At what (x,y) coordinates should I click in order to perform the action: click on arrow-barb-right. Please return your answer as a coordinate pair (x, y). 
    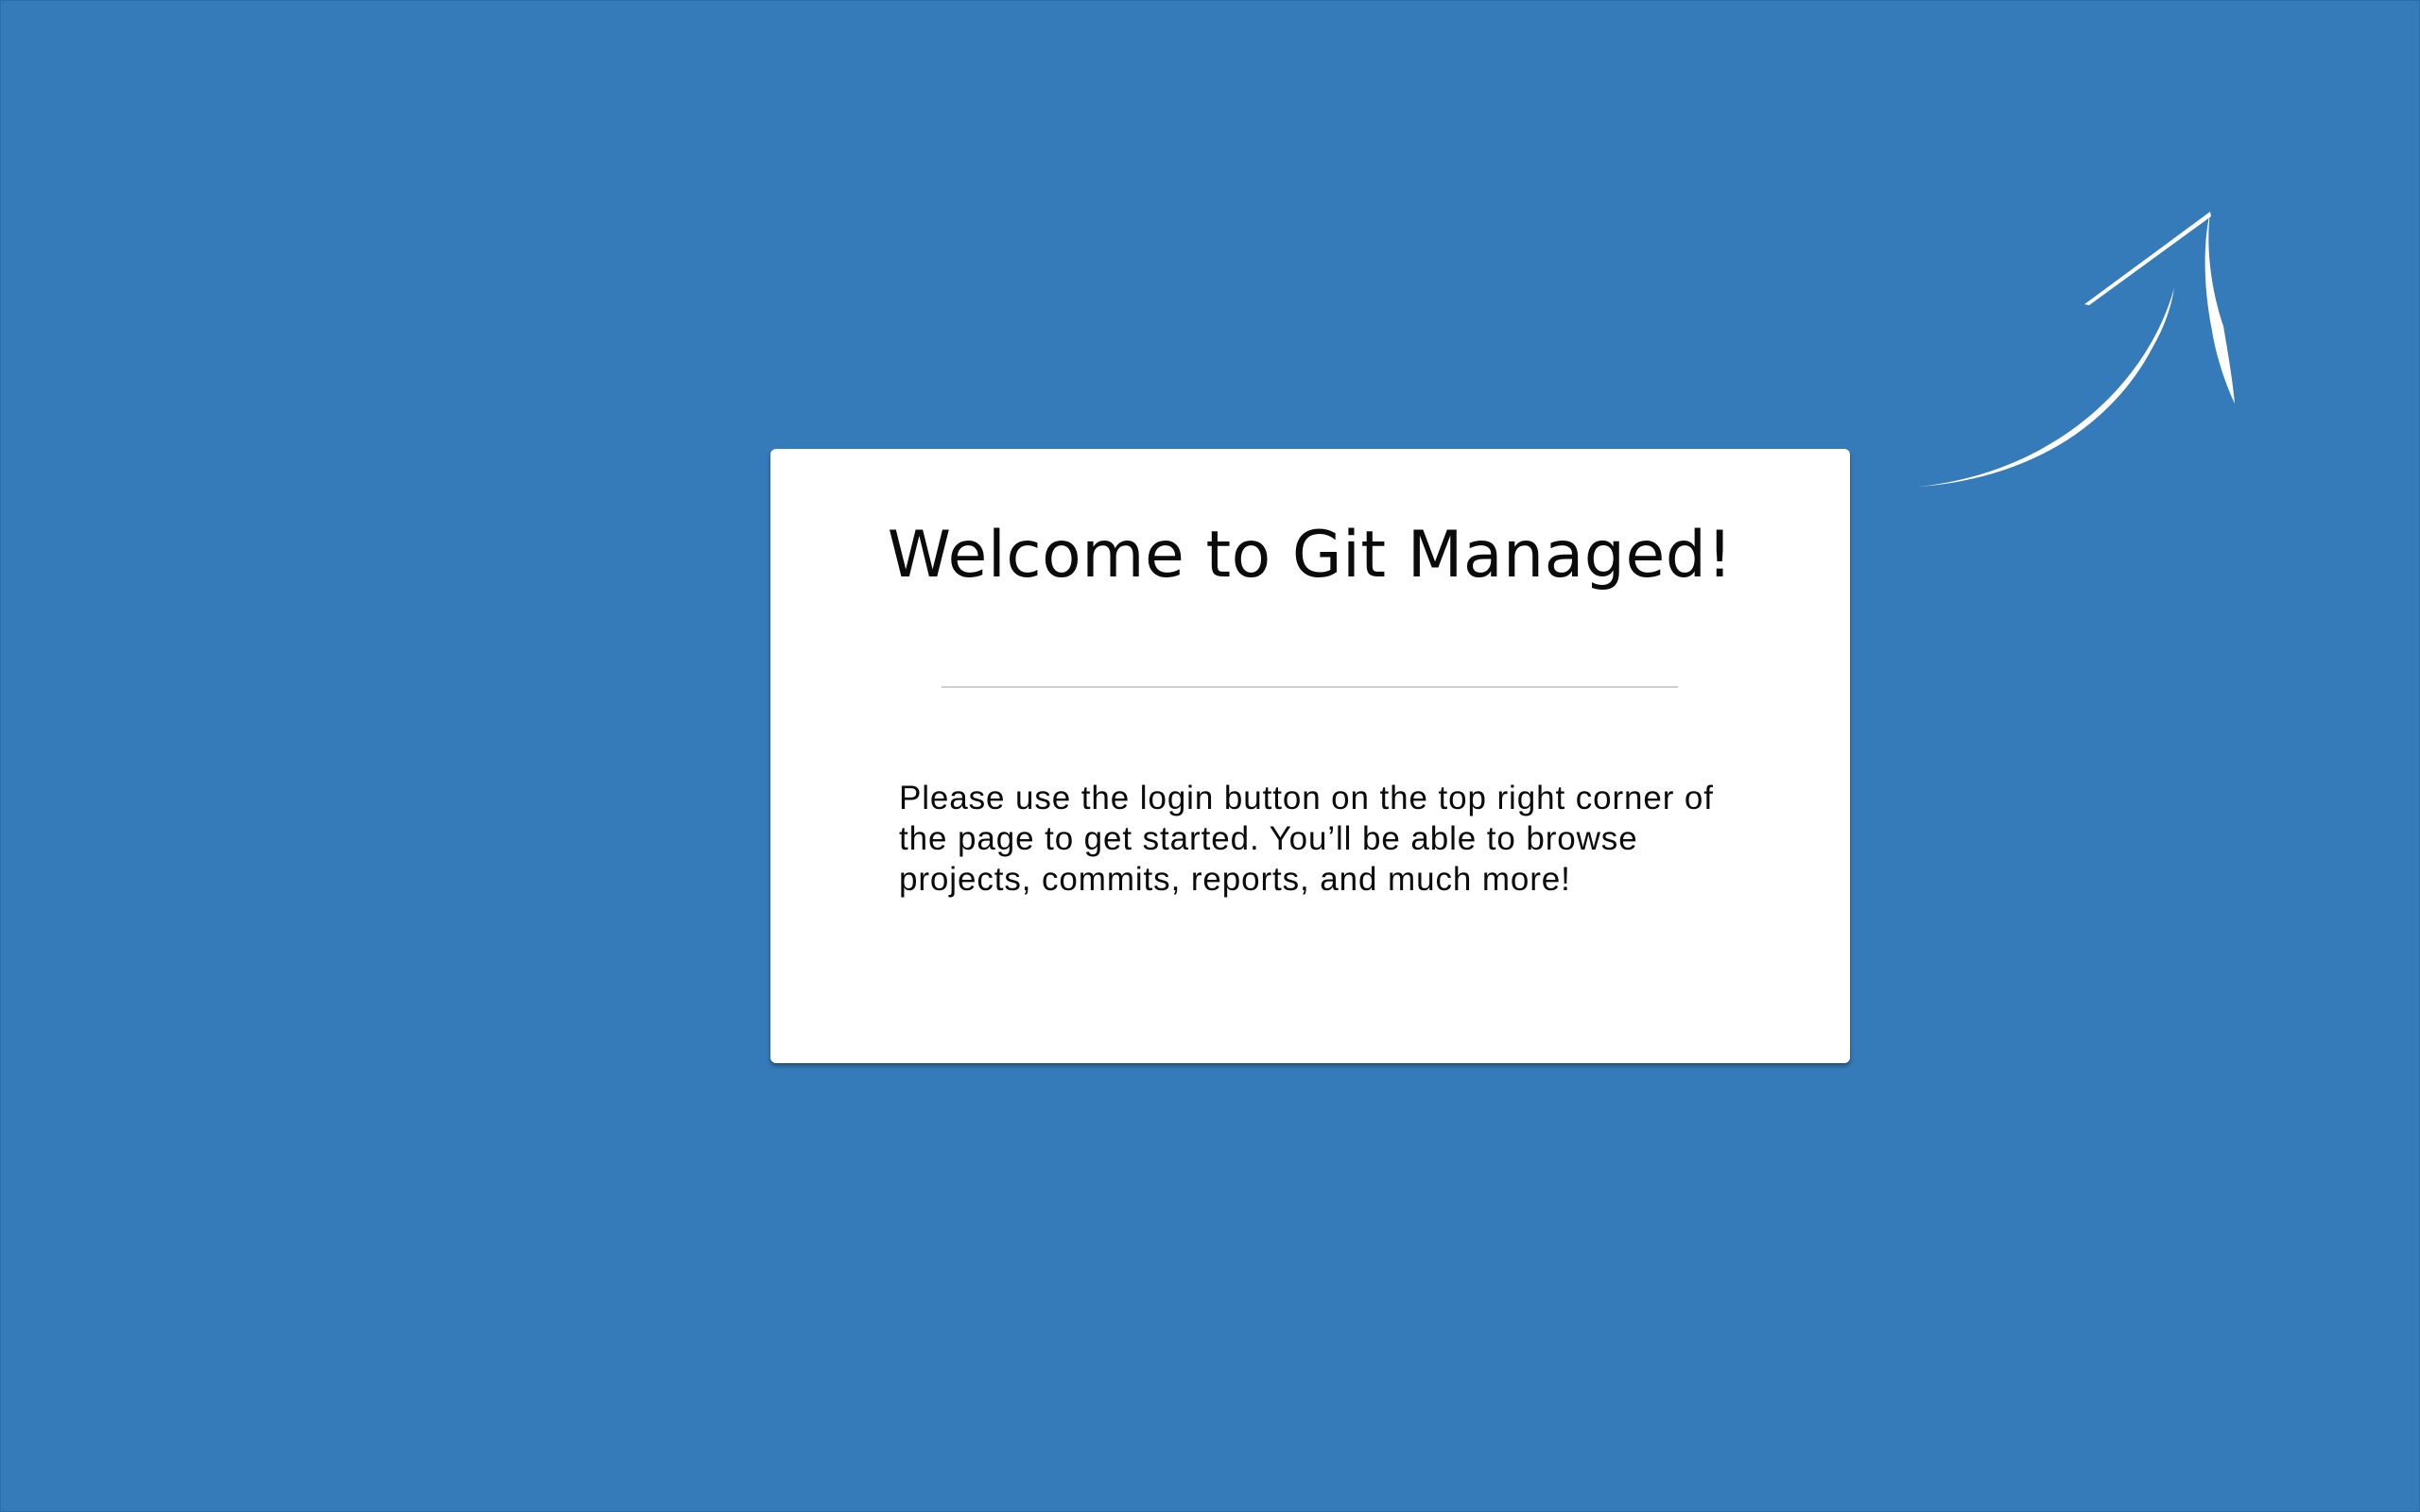
    Looking at the image, I should click on (2219, 308).